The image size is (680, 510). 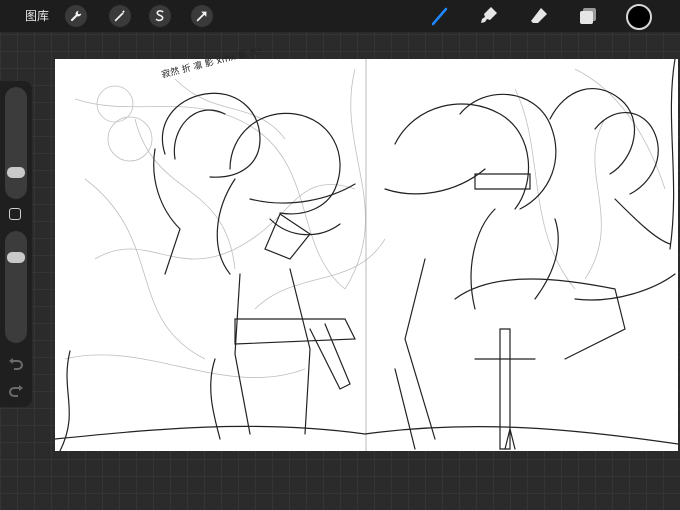 What do you see at coordinates (15, 214) in the screenshot?
I see `square-modifier-icon` at bounding box center [15, 214].